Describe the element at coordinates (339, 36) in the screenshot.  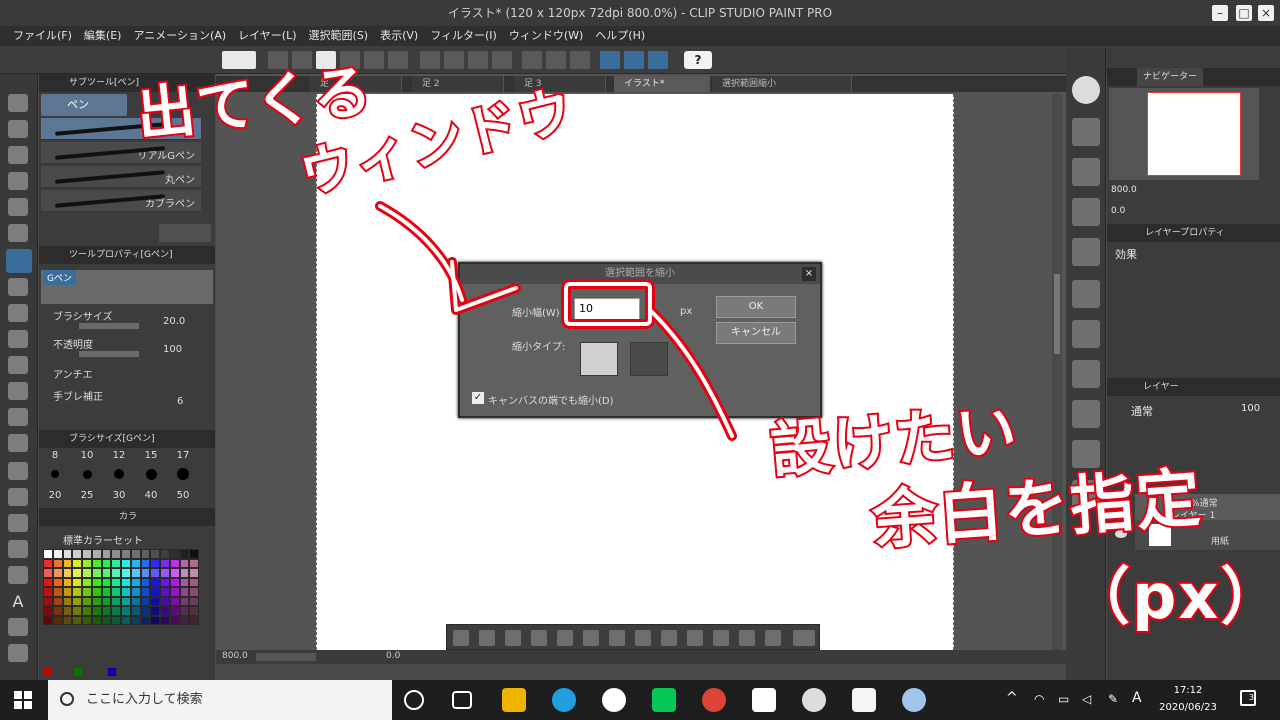
I see `menu-selection: 選択範囲(S)` at that location.